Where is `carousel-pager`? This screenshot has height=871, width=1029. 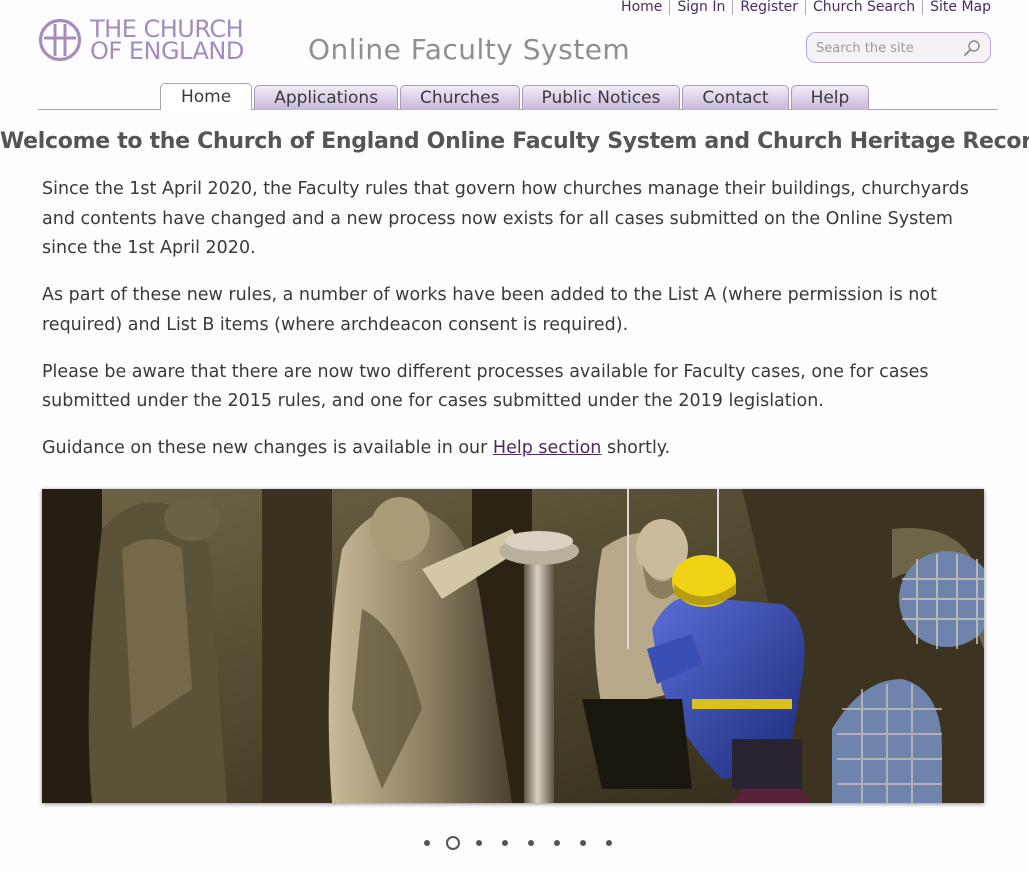 carousel-pager is located at coordinates (518, 843).